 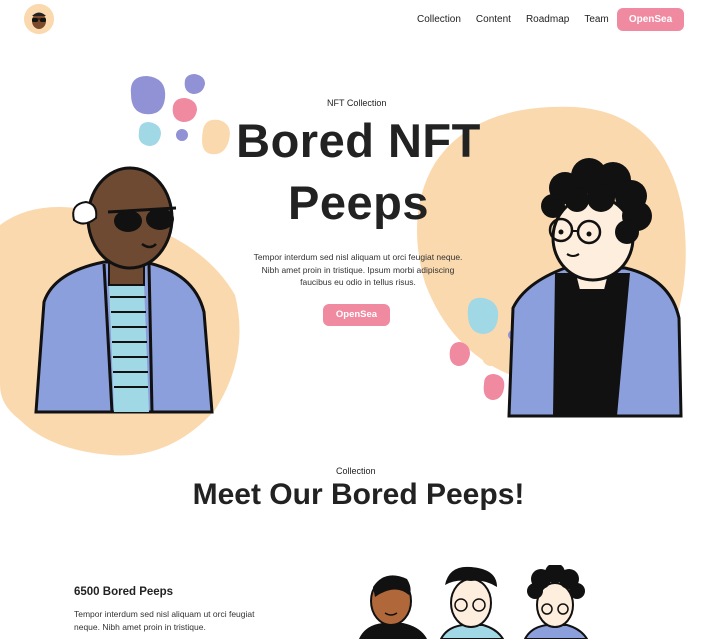 I want to click on hero-eyebrow: NFT Collection, so click(x=355, y=103).